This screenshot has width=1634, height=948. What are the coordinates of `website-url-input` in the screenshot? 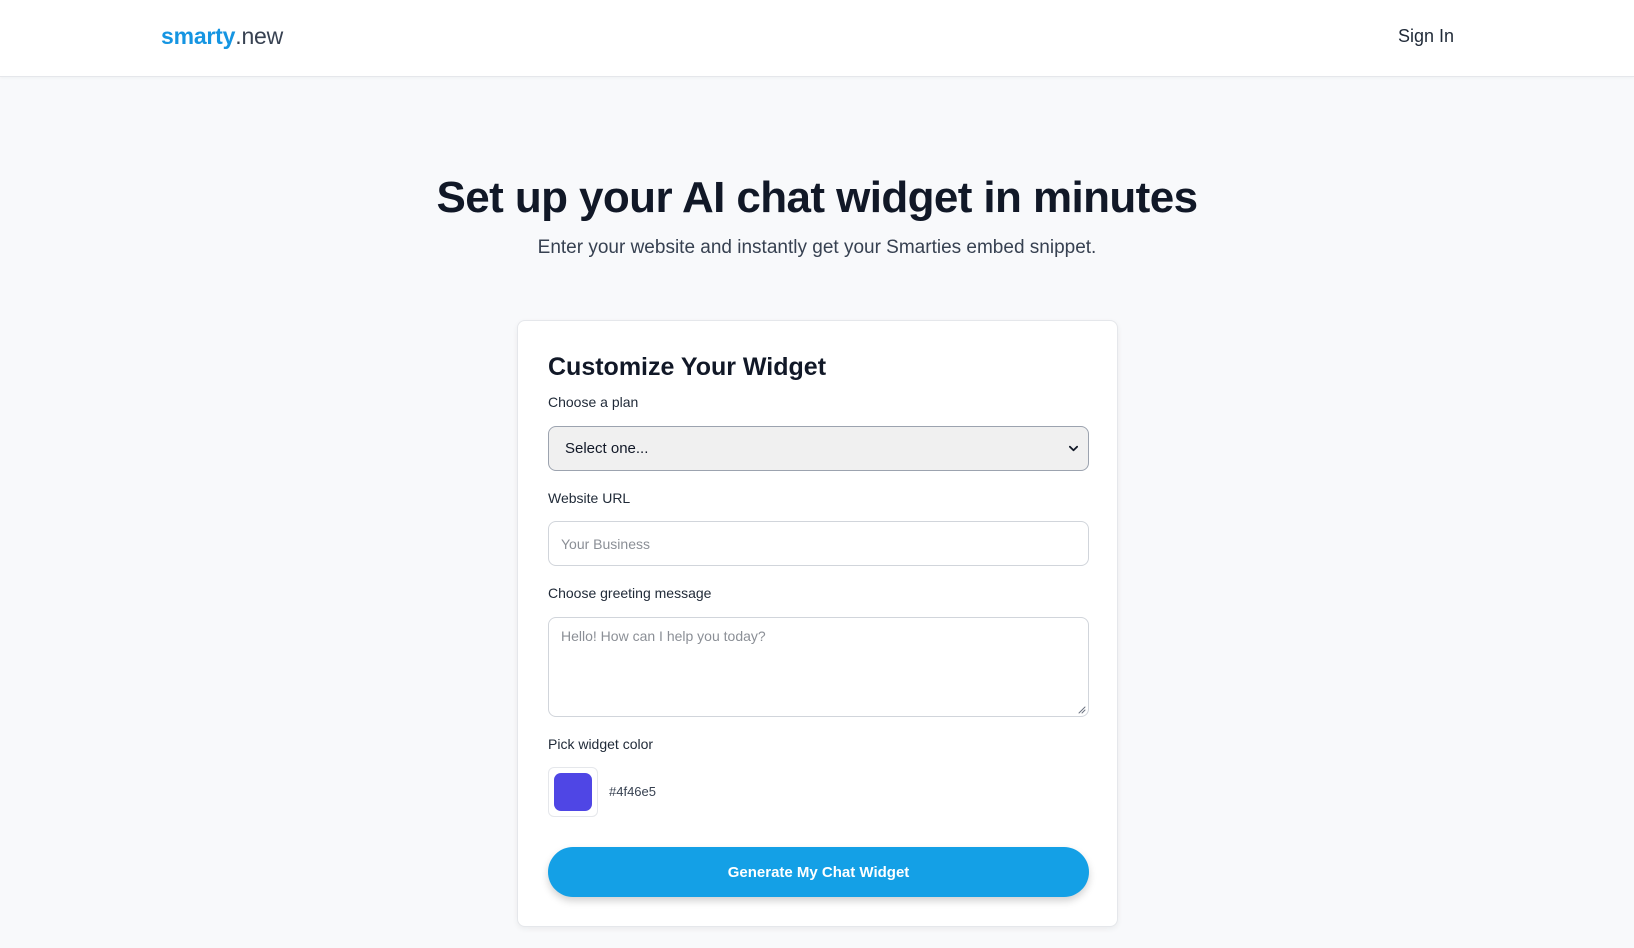 It's located at (818, 543).